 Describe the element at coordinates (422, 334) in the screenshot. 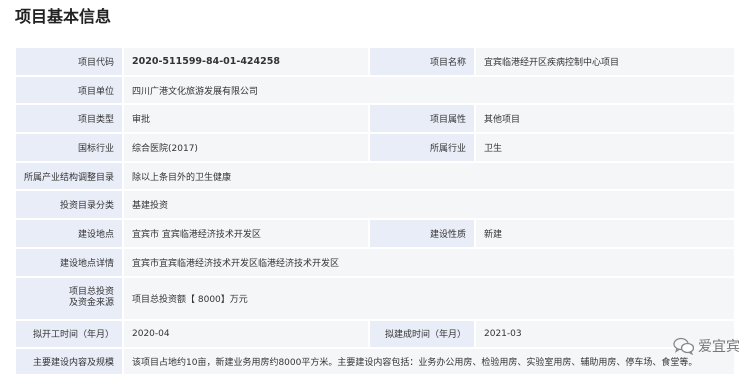

I see `completion-date-label: 拟建成时间（年月）` at that location.